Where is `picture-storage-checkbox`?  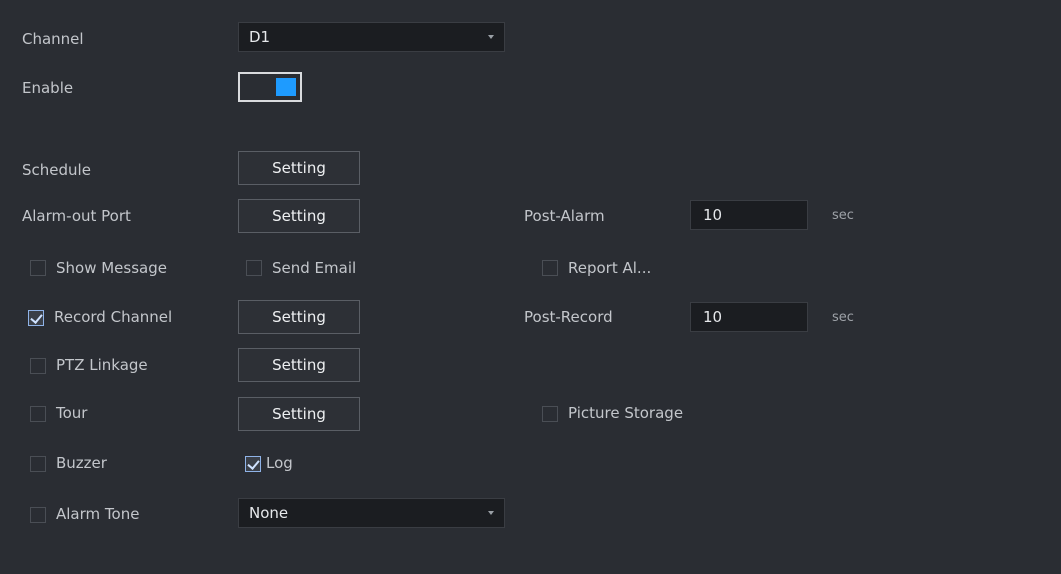
picture-storage-checkbox is located at coordinates (550, 414).